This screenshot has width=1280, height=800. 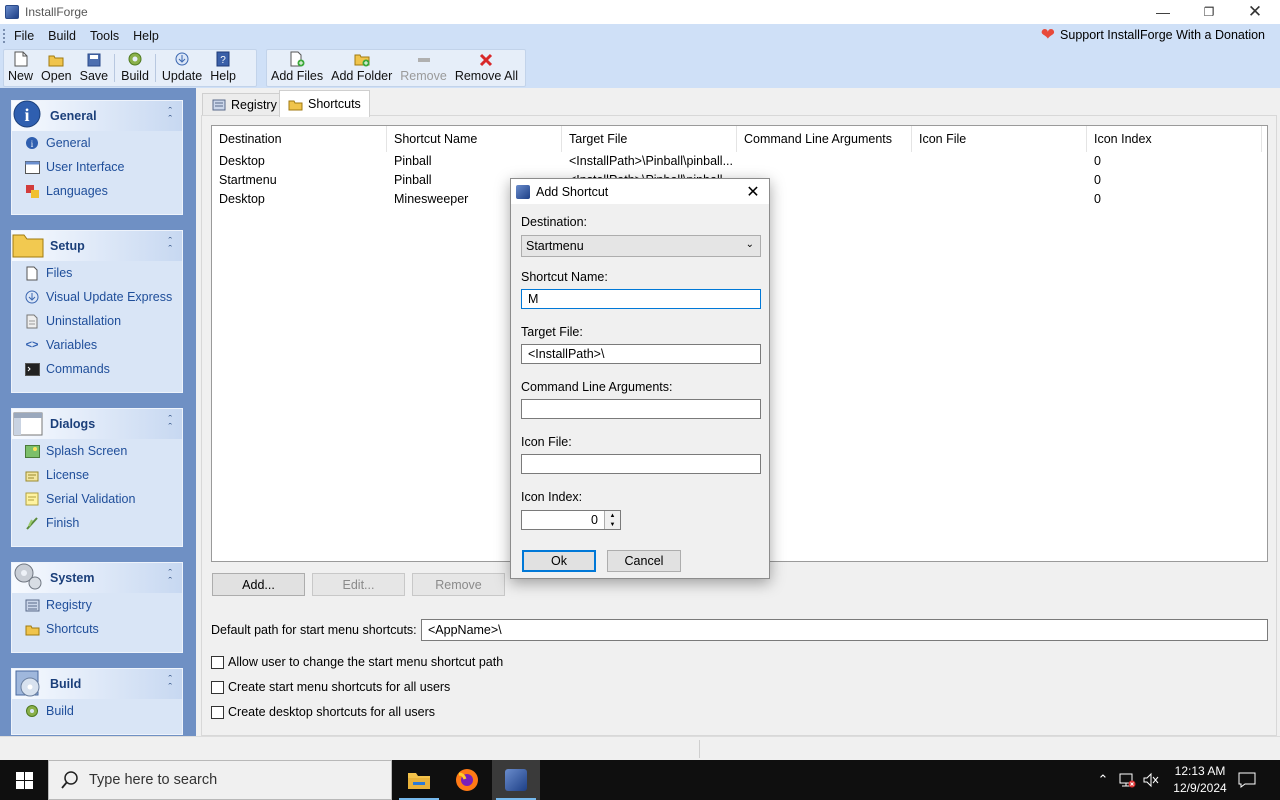 What do you see at coordinates (72, 578) in the screenshot?
I see `panel-system-title: System` at bounding box center [72, 578].